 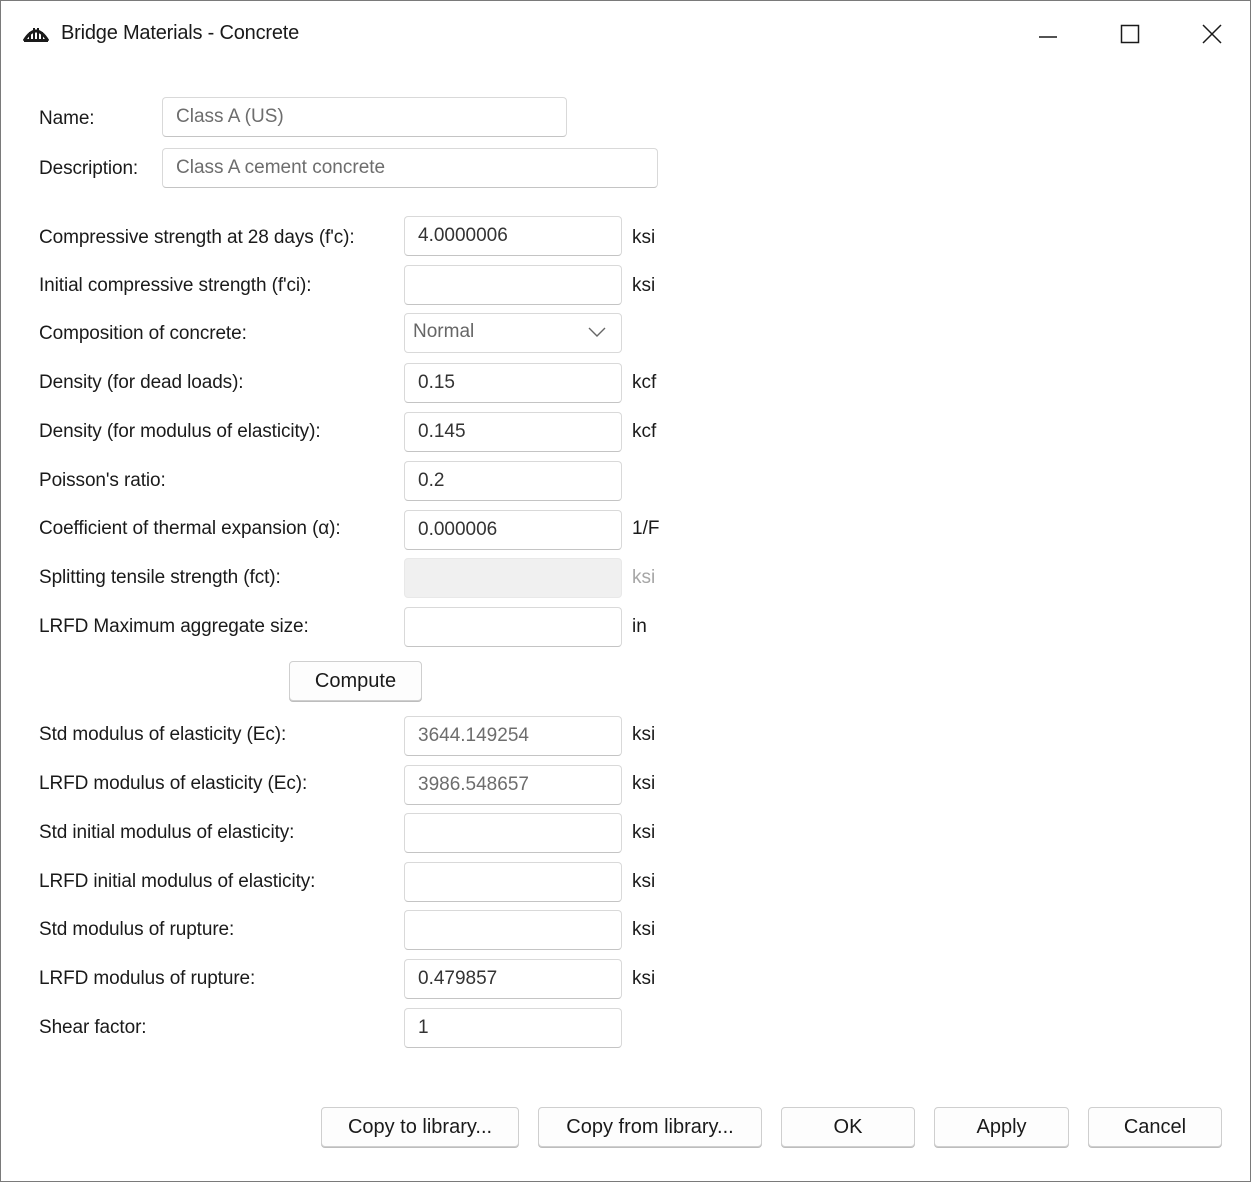 What do you see at coordinates (141, 382) in the screenshot?
I see `density-dead-loads-label: Density (for dead loads):` at bounding box center [141, 382].